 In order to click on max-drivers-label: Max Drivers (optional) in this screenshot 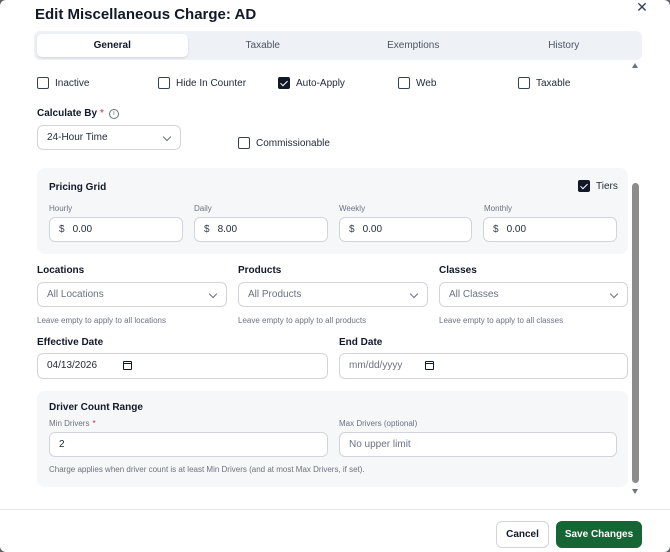, I will do `click(378, 423)`.